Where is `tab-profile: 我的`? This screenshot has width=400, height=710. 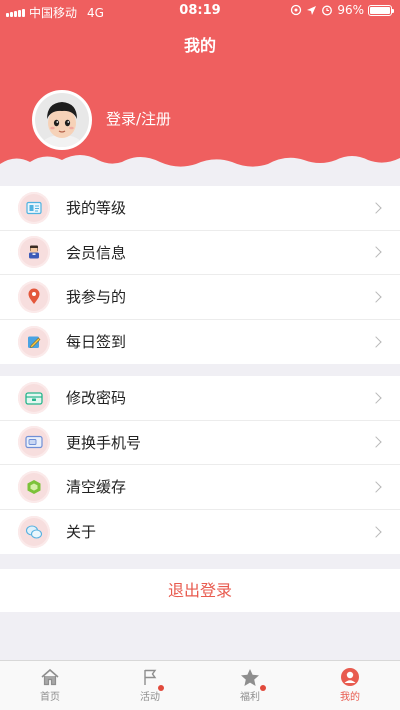
tab-profile: 我的 is located at coordinates (350, 685).